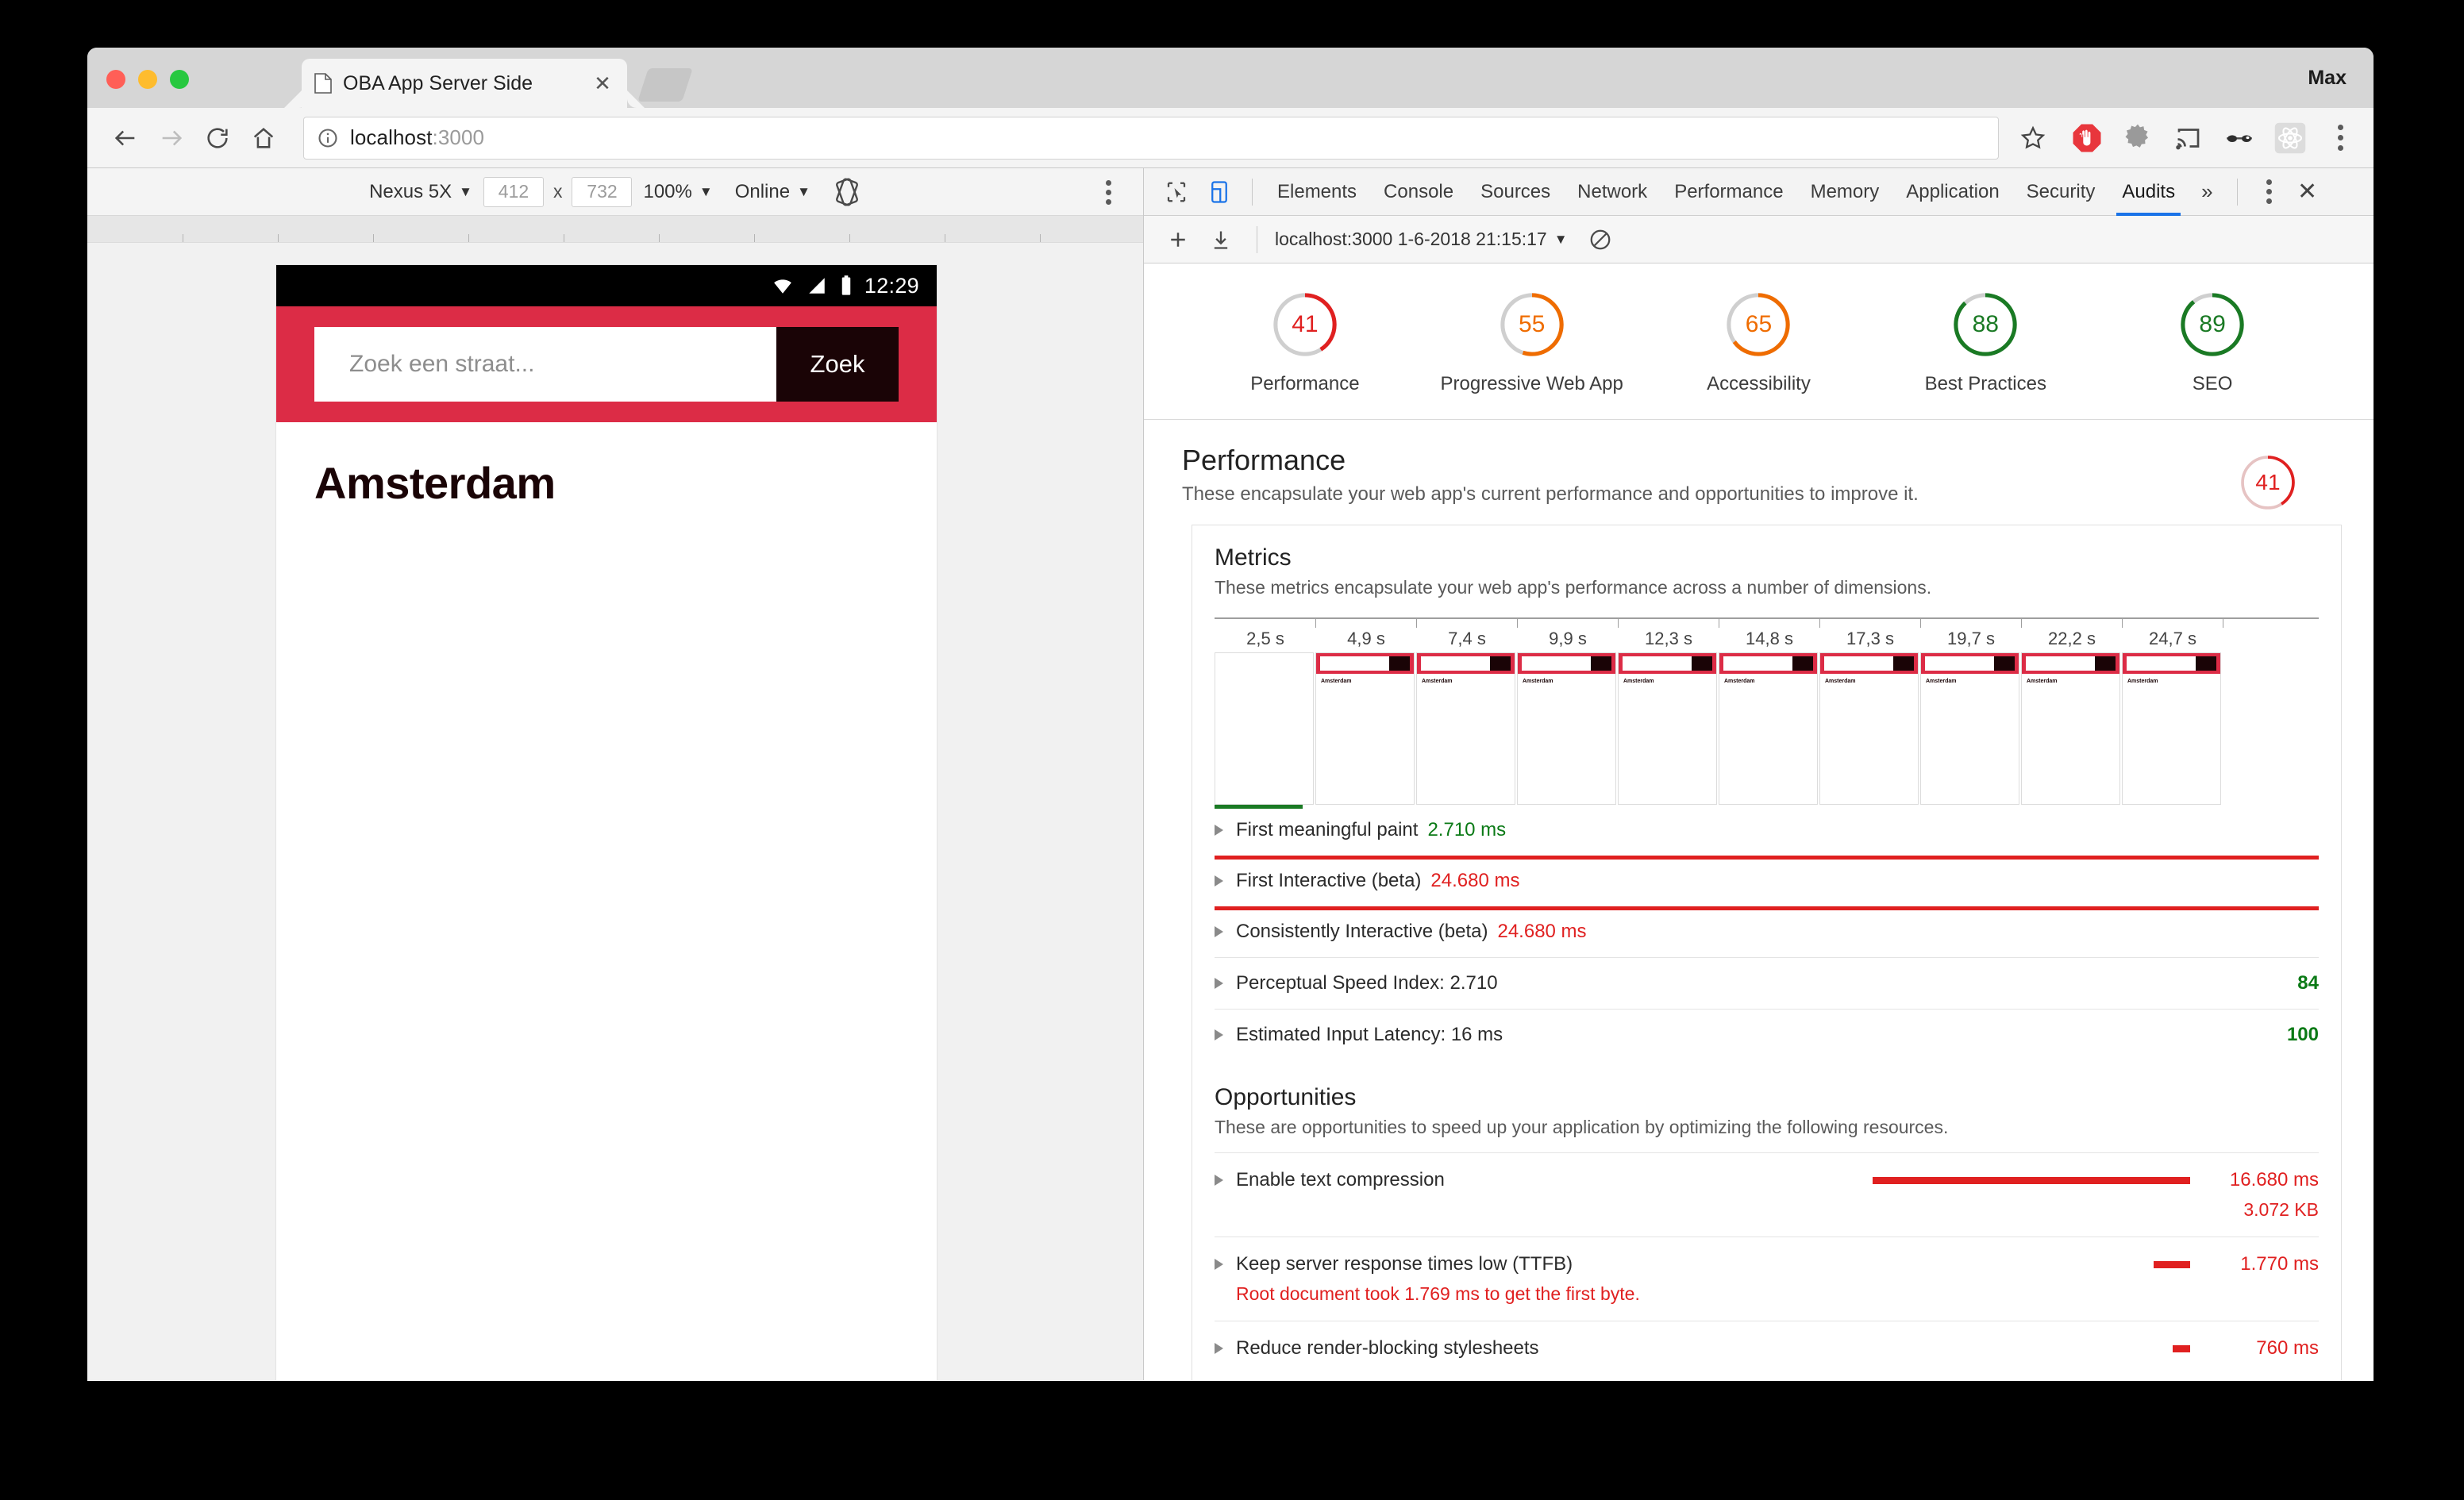  I want to click on audit-report-label: localhost:3000 1-6-2018 21:15:17, so click(1411, 239).